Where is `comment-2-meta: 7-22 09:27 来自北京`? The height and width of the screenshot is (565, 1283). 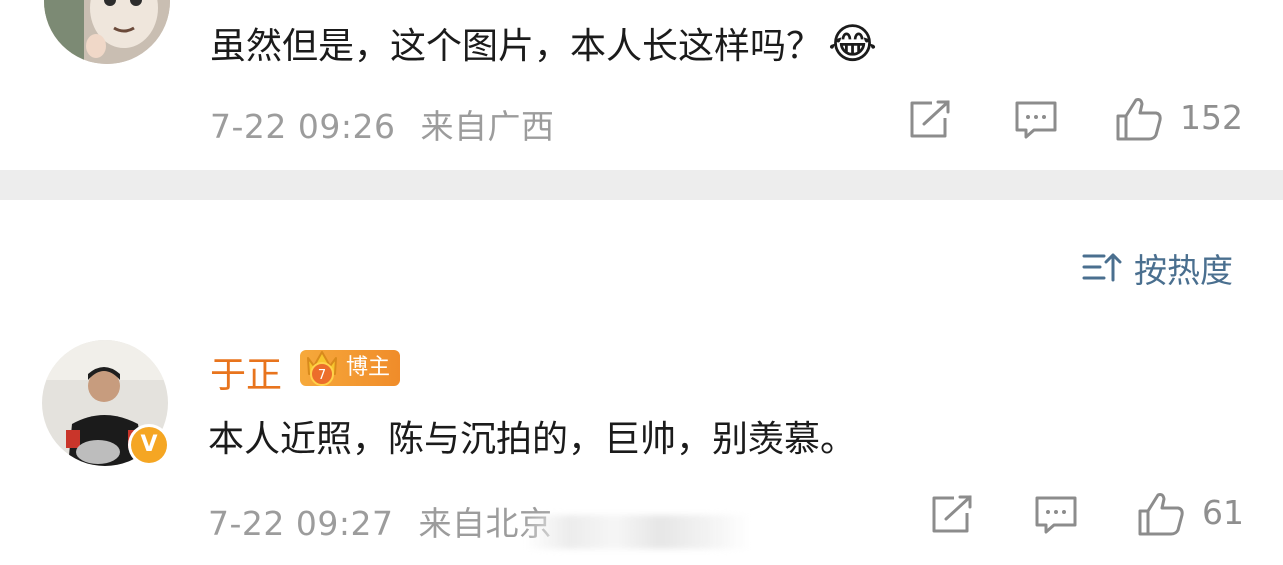
comment-2-meta: 7-22 09:27 来自北京 is located at coordinates (380, 521).